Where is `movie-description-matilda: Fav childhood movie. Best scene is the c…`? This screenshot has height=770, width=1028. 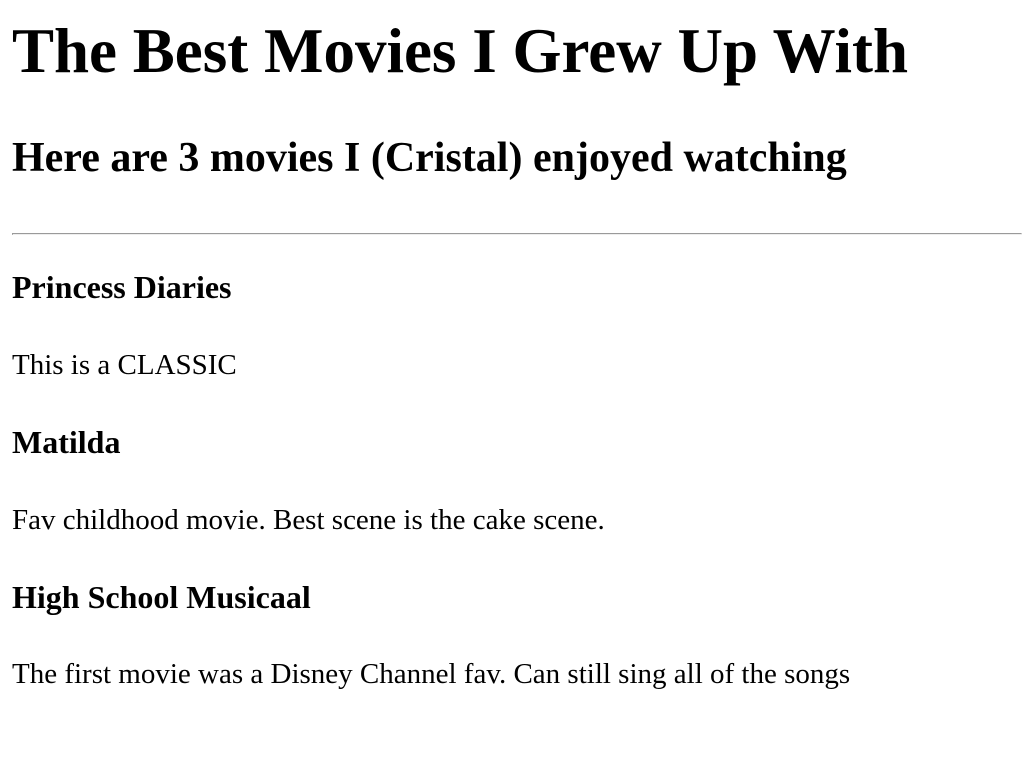 movie-description-matilda: Fav childhood movie. Best scene is the c… is located at coordinates (308, 520).